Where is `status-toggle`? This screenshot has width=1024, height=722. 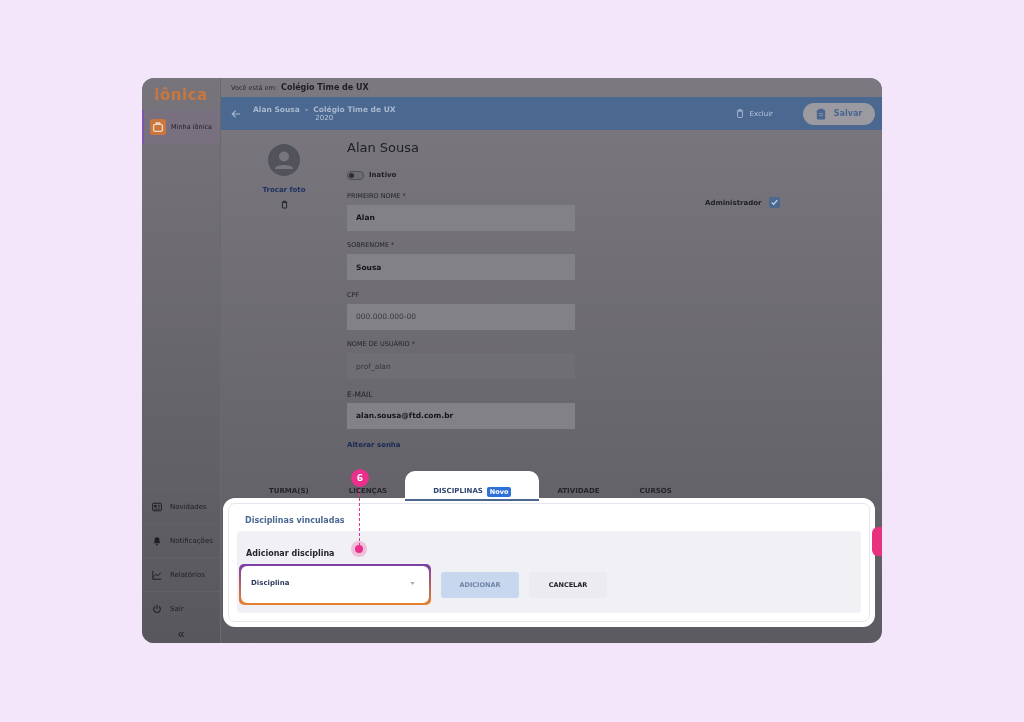 status-toggle is located at coordinates (355, 175).